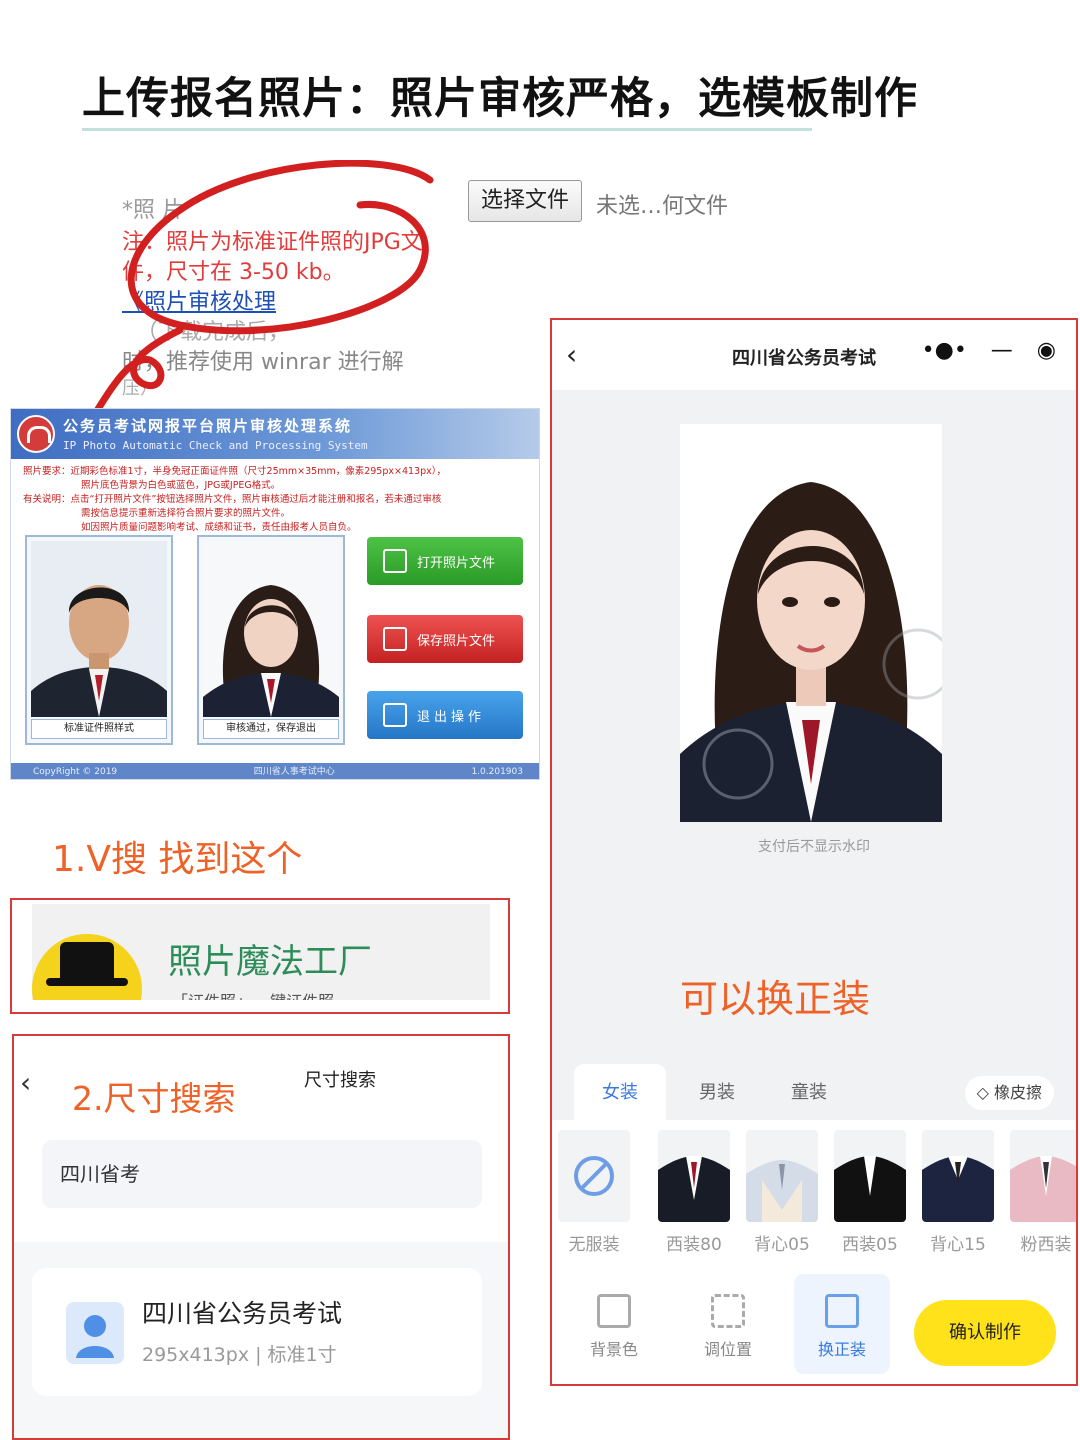  What do you see at coordinates (870, 1245) in the screenshot?
I see `clothing-name: 西装05` at bounding box center [870, 1245].